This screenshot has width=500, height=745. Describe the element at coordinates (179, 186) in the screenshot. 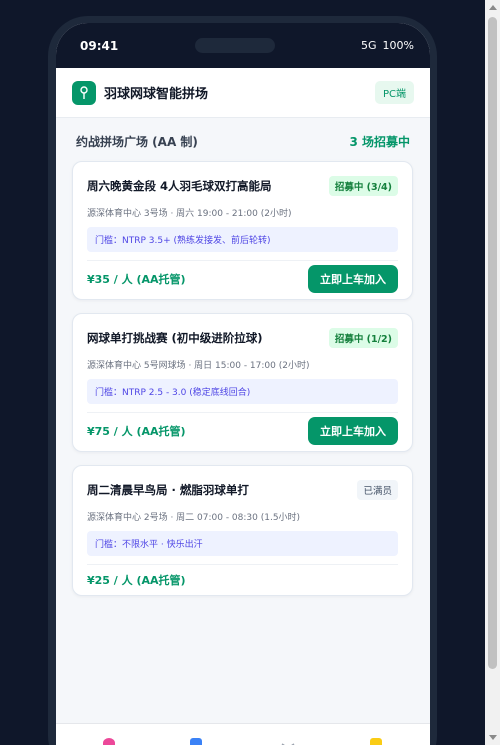

I see `match-title: 周六晚黄金段 4人羽毛球双打高能局` at that location.